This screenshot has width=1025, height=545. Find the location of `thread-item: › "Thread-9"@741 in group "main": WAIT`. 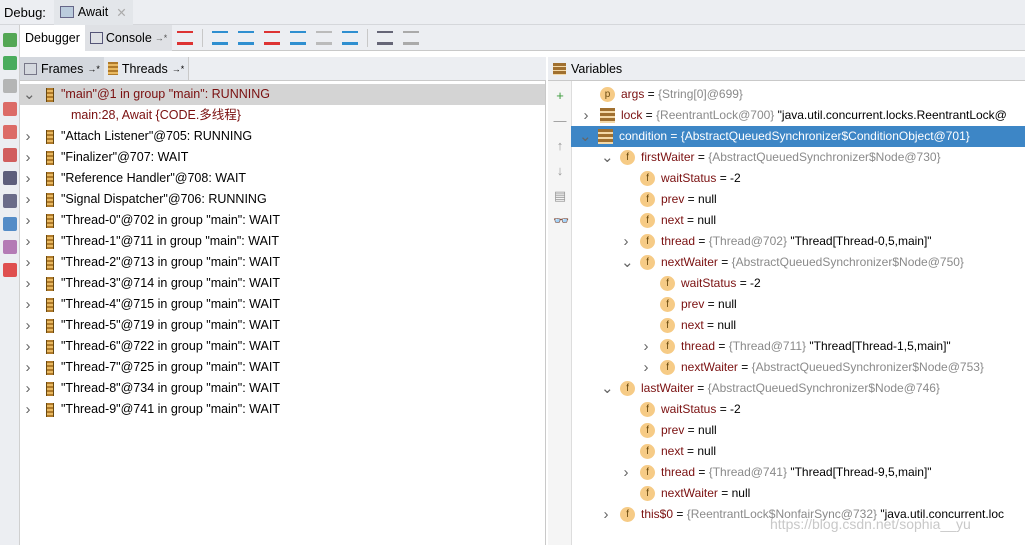

thread-item: › "Thread-9"@741 in group "main": WAIT is located at coordinates (282, 409).